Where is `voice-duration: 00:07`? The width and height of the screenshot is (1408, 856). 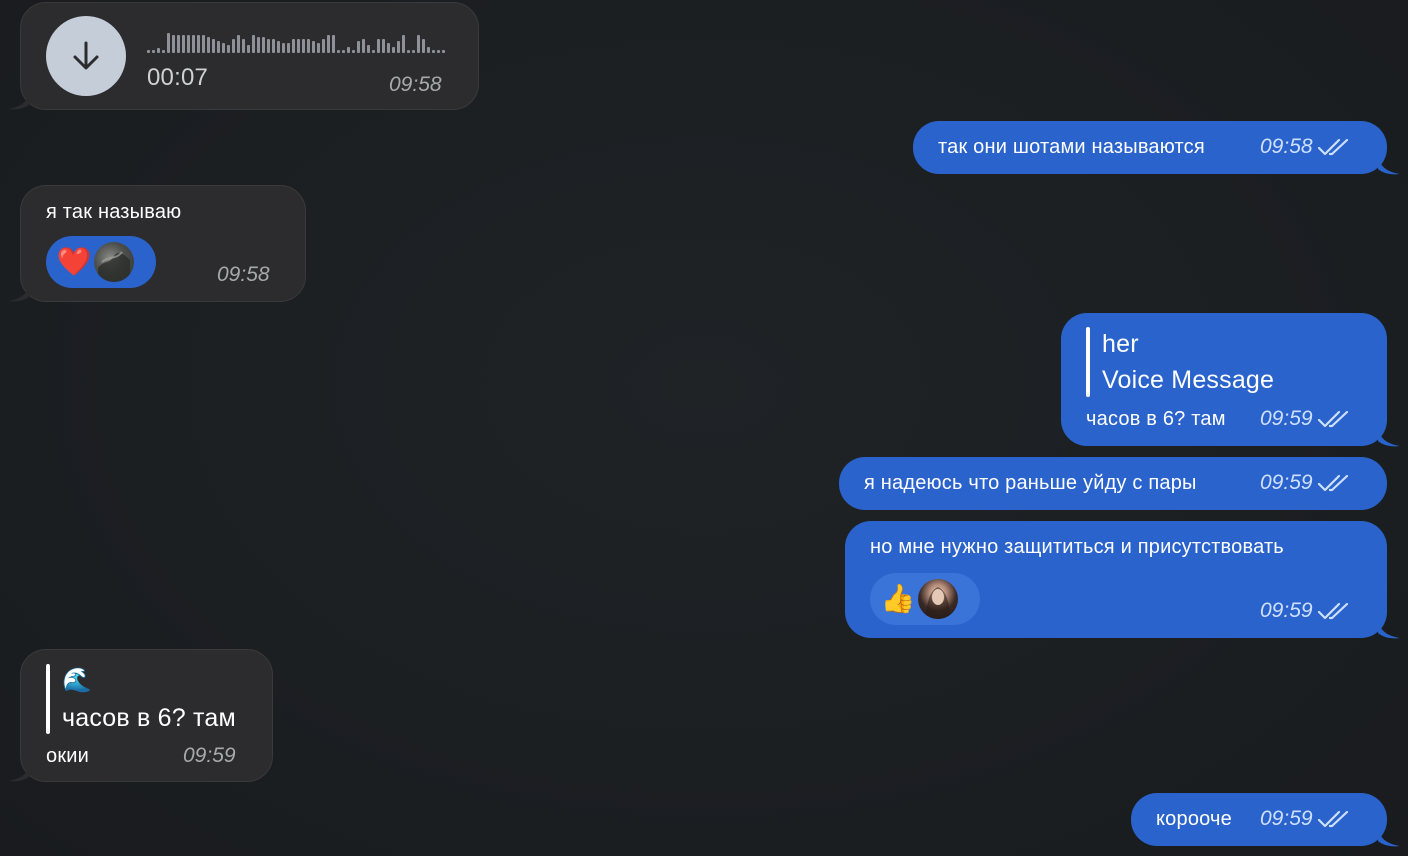 voice-duration: 00:07 is located at coordinates (178, 77).